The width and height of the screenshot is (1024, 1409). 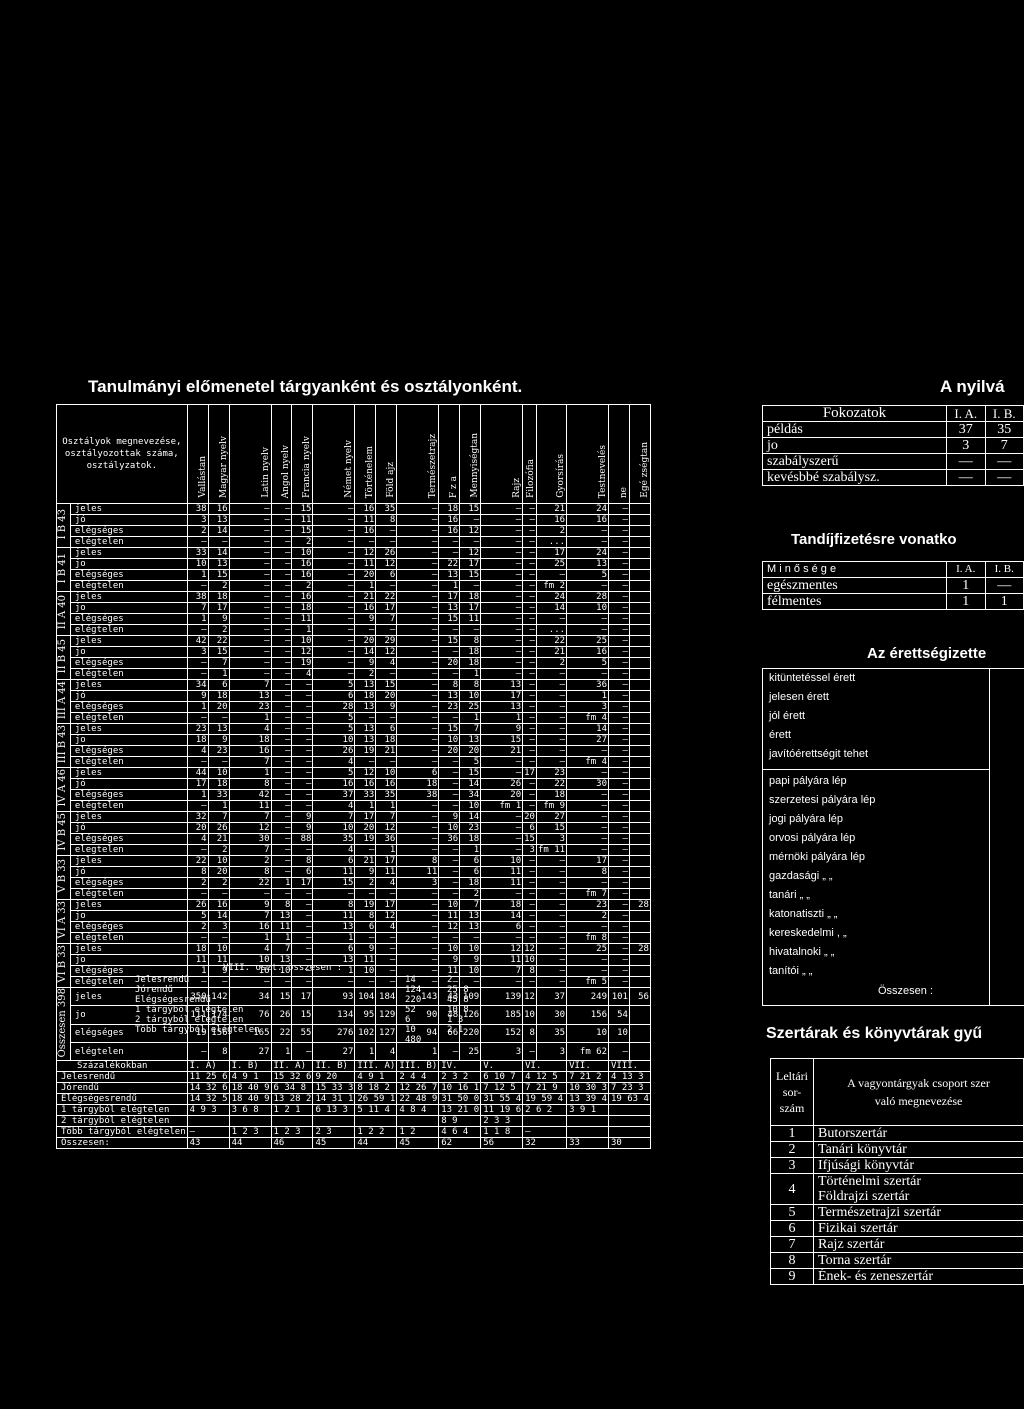 I want to click on grade-count: 18, so click(x=386, y=740).